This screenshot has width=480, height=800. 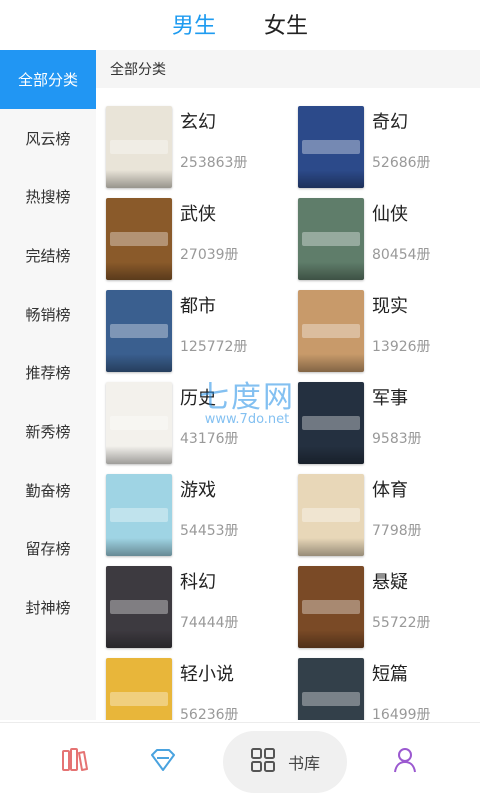 What do you see at coordinates (390, 490) in the screenshot?
I see `category-name: 体育` at bounding box center [390, 490].